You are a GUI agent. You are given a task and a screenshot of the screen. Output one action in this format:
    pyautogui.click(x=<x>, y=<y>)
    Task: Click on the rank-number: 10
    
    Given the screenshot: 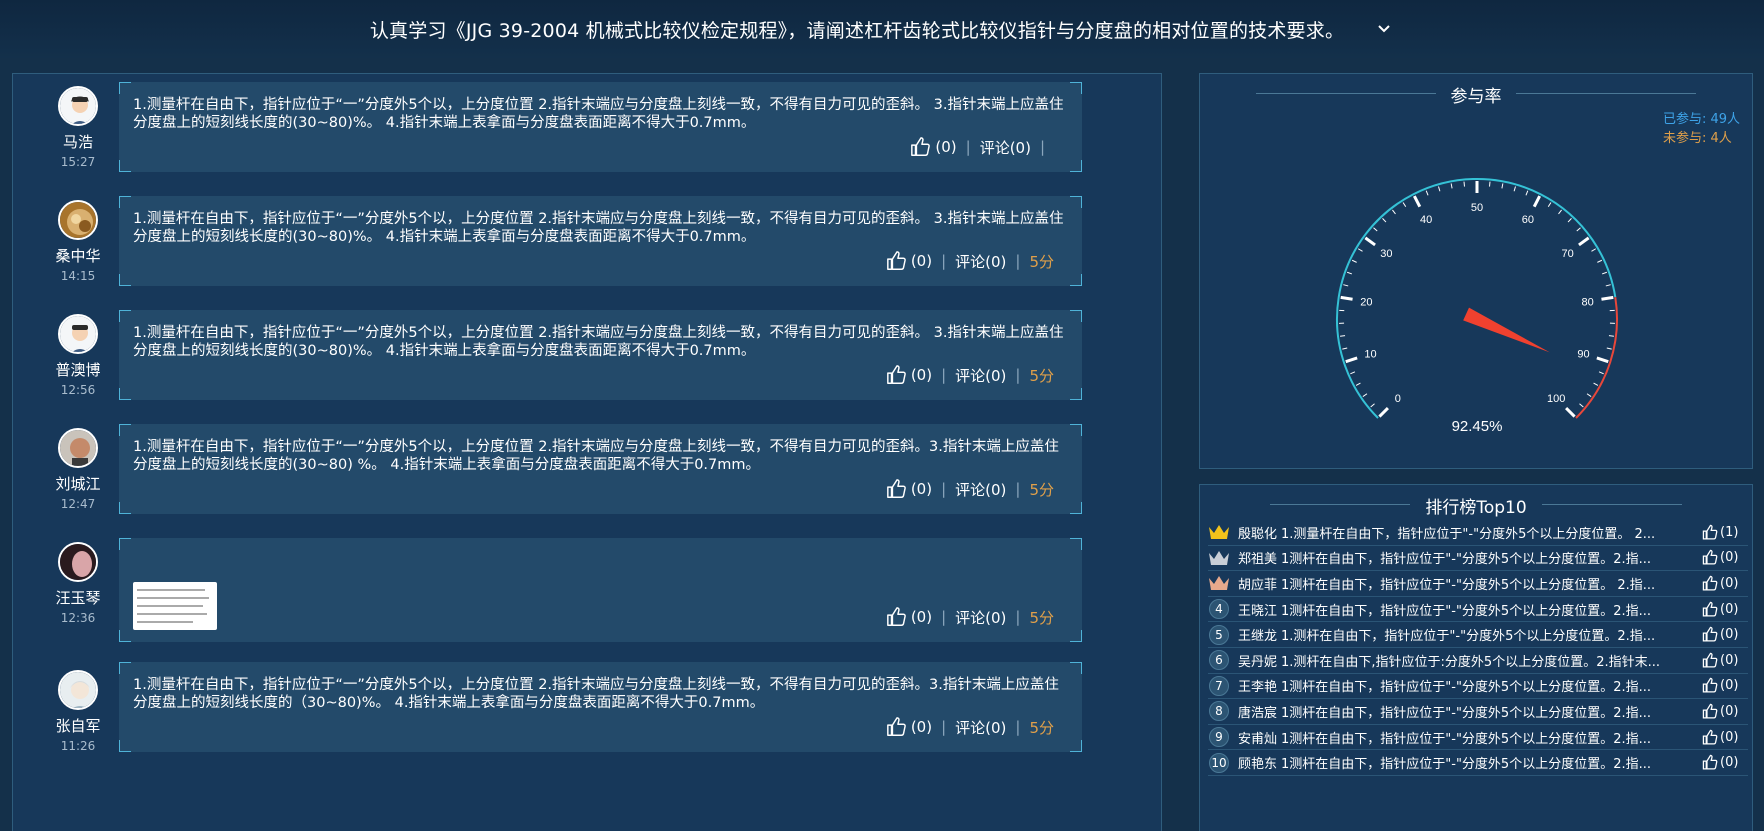 What is the action you would take?
    pyautogui.click(x=1219, y=762)
    